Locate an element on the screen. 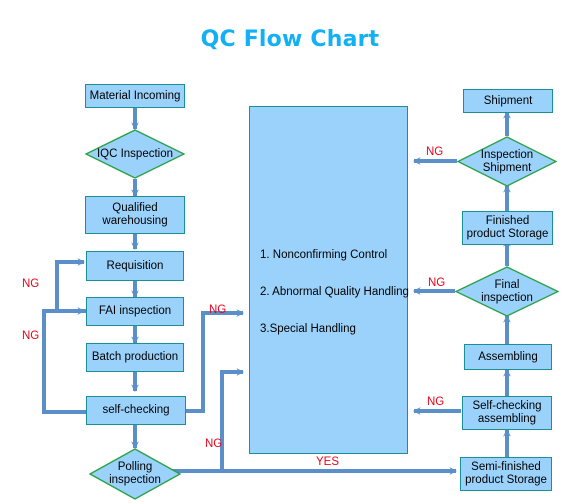  diamond-shape-iqc is located at coordinates (135, 154).